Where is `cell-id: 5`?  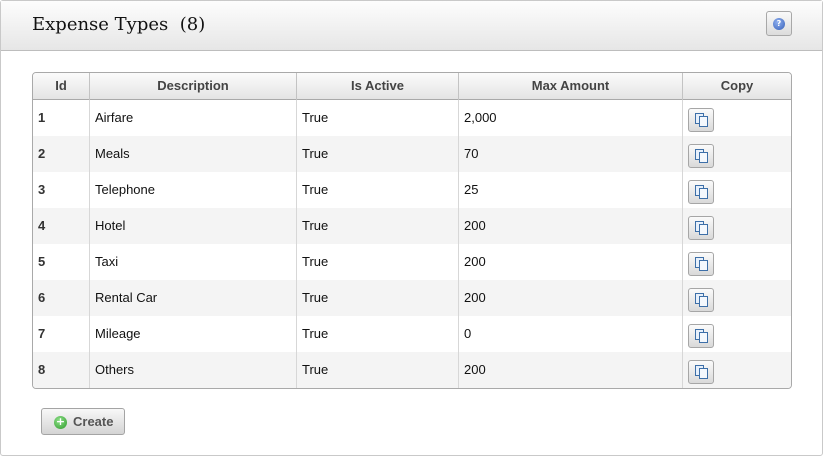 cell-id: 5 is located at coordinates (61, 262).